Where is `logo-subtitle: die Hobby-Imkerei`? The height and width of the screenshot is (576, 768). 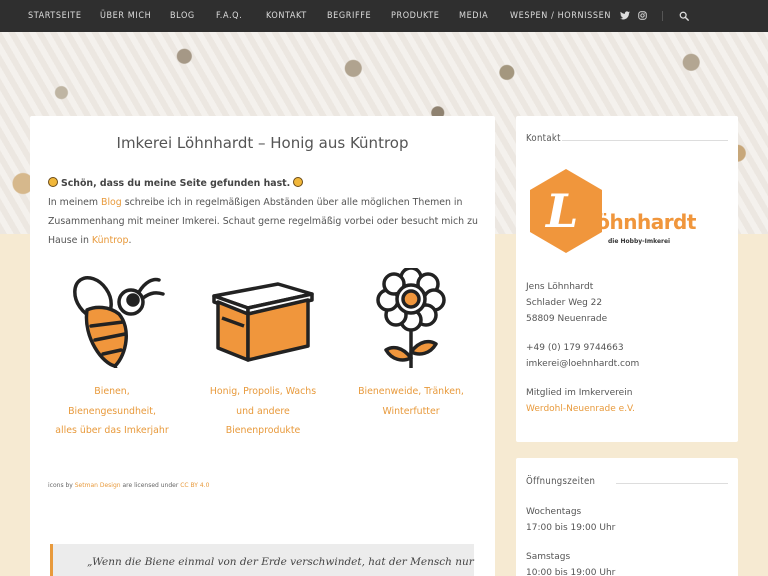
logo-subtitle: die Hobby-Imkerei is located at coordinates (639, 241).